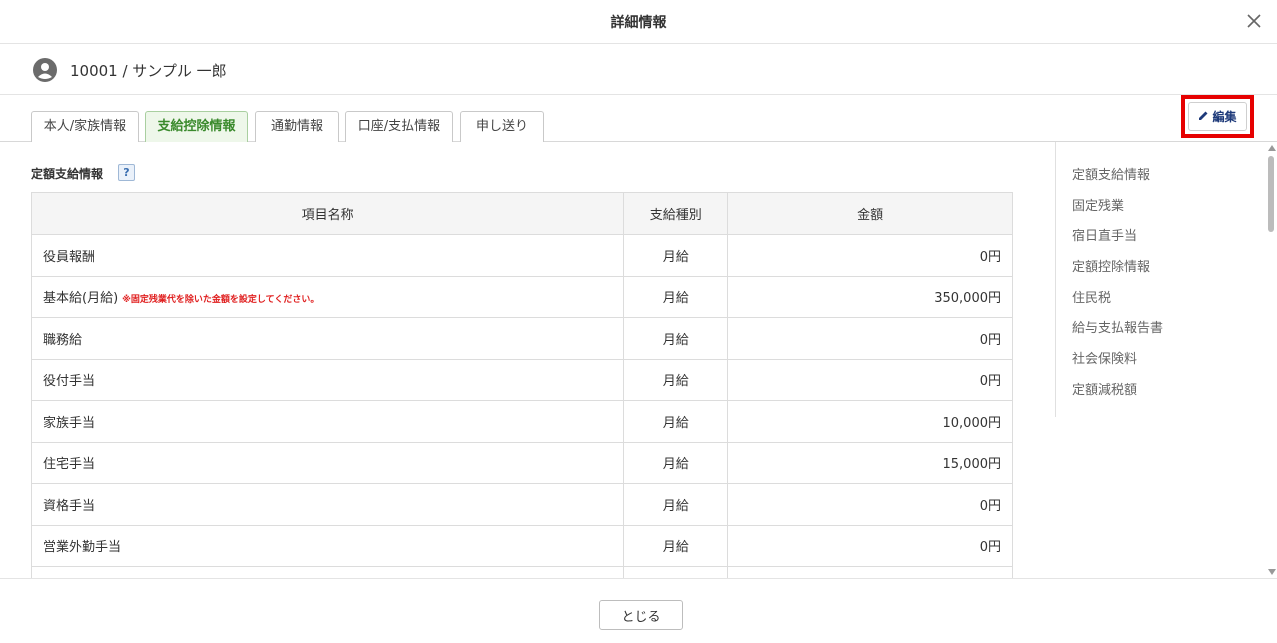  I want to click on column-header-type: 支給種別, so click(676, 213).